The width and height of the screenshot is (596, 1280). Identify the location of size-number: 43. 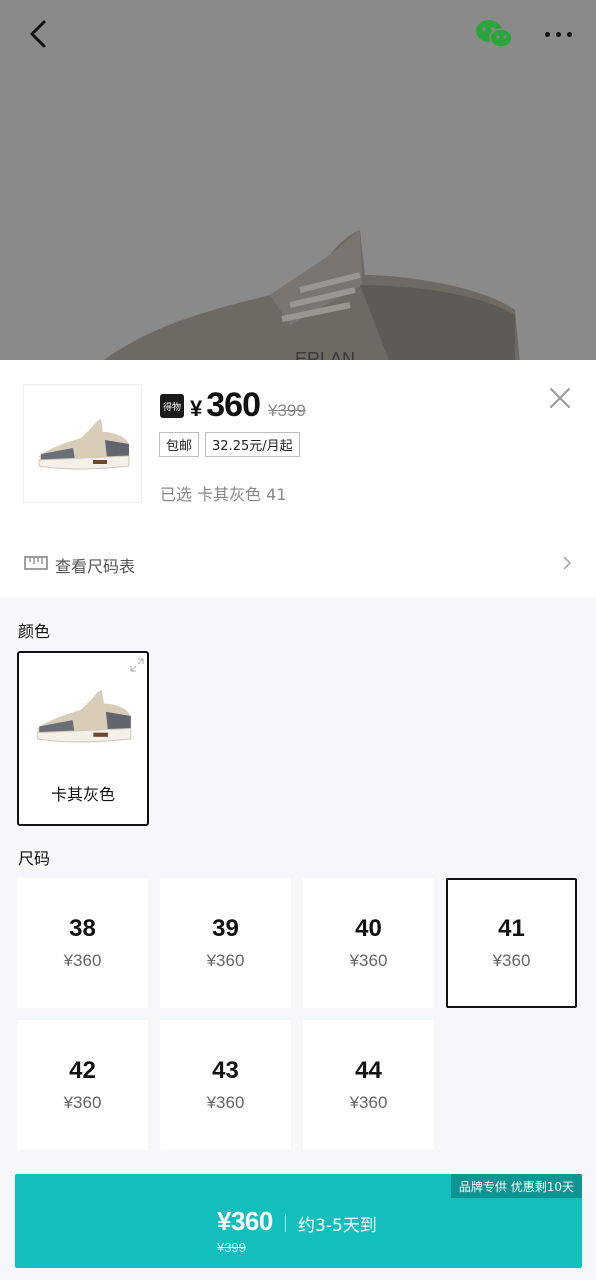
(225, 1070).